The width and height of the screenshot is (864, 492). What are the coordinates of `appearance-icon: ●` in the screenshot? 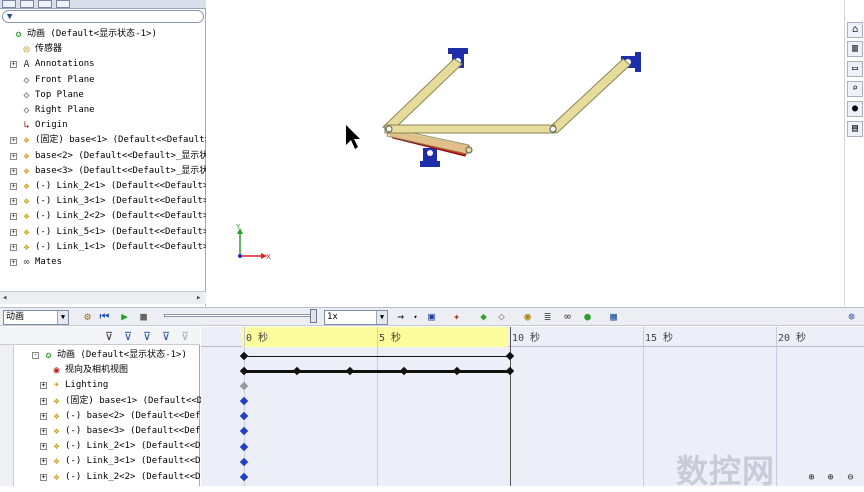 It's located at (855, 109).